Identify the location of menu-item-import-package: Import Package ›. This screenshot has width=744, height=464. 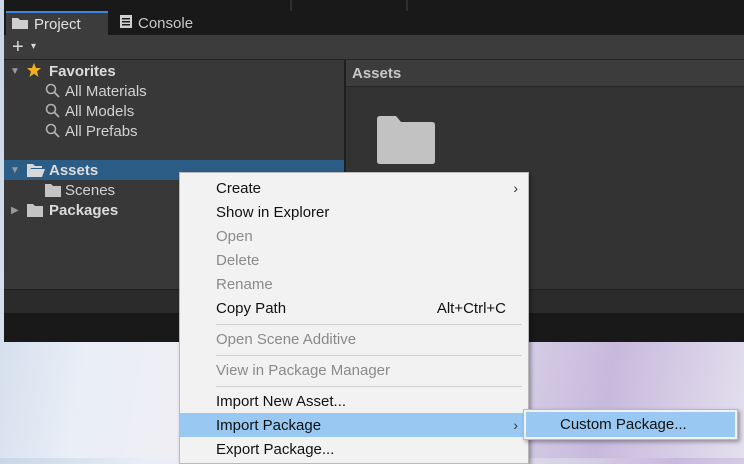
(354, 425).